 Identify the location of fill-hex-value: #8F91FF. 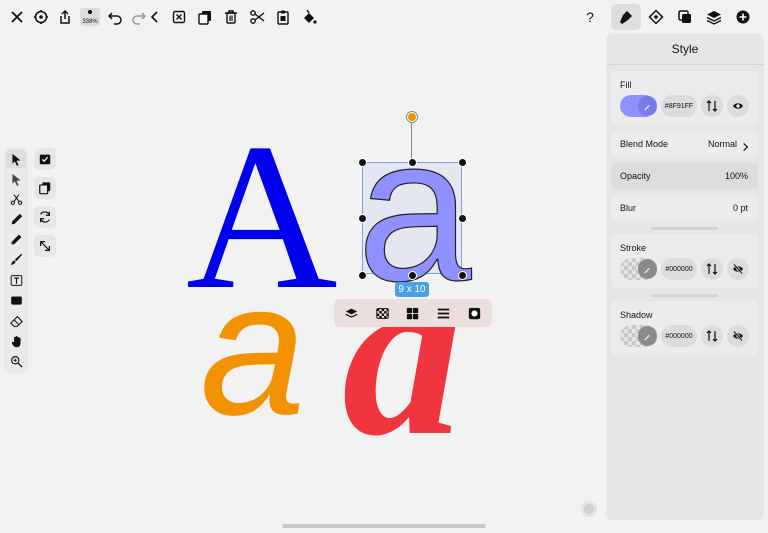
(679, 106).